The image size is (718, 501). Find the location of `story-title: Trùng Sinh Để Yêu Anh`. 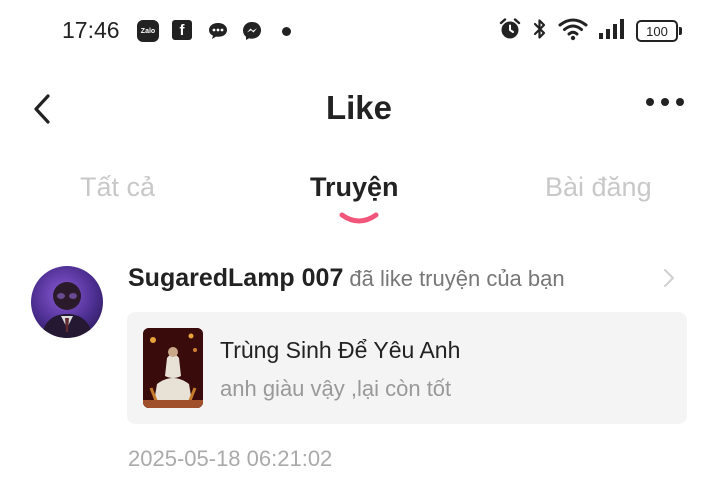

story-title: Trùng Sinh Để Yêu Anh is located at coordinates (340, 350).